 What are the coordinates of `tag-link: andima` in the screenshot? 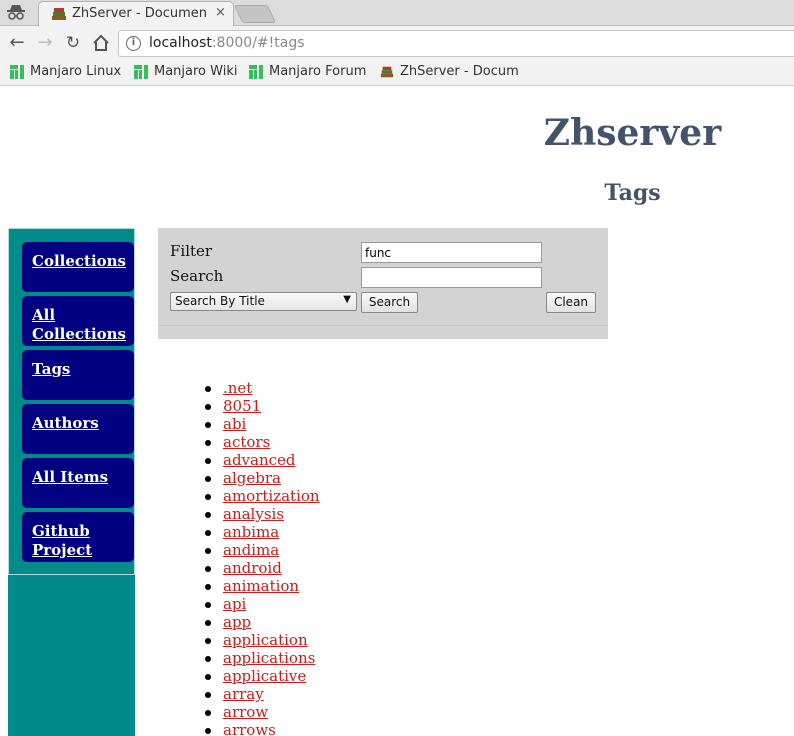 It's located at (251, 550).